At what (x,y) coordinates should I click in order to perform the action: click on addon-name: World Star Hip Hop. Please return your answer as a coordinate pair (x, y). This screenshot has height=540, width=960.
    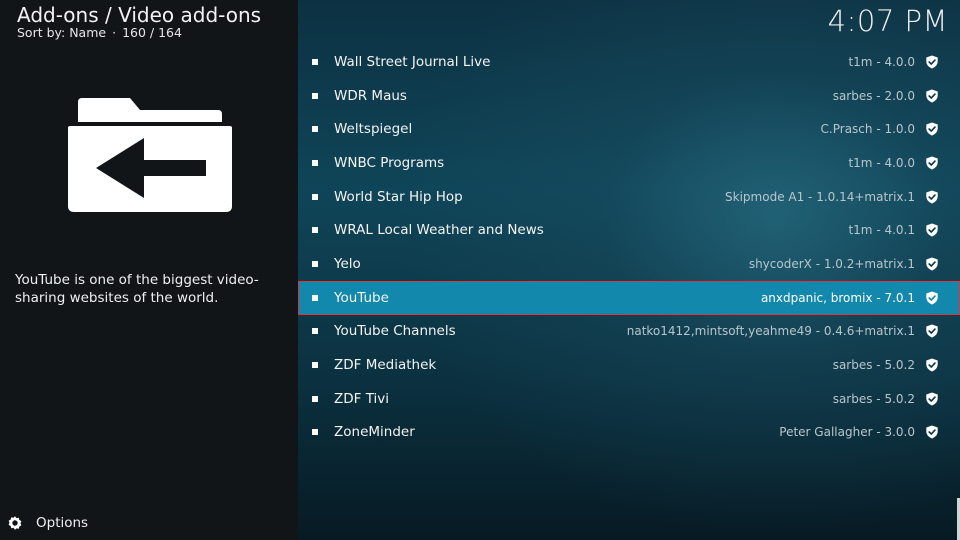
    Looking at the image, I should click on (398, 196).